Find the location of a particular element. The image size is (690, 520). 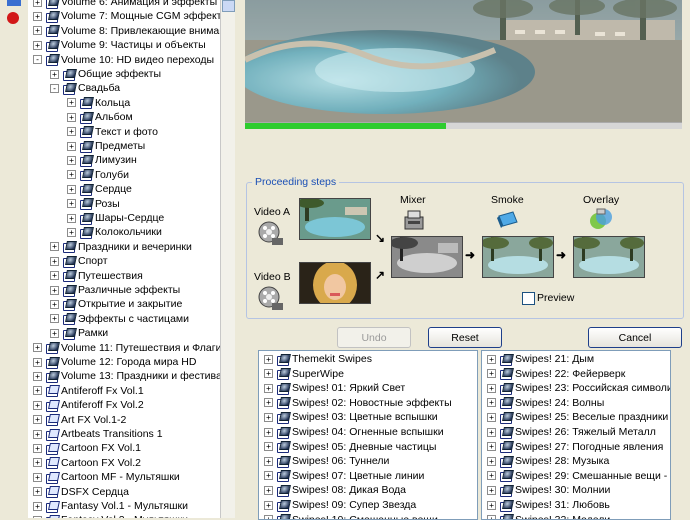

tree-item: + Лимузин is located at coordinates (102, 160).